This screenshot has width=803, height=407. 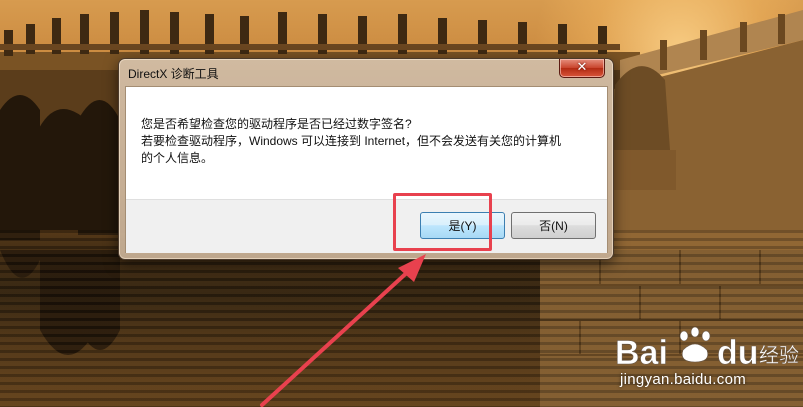 I want to click on baidu-watermark-logo: Bai du 经验, so click(x=707, y=349).